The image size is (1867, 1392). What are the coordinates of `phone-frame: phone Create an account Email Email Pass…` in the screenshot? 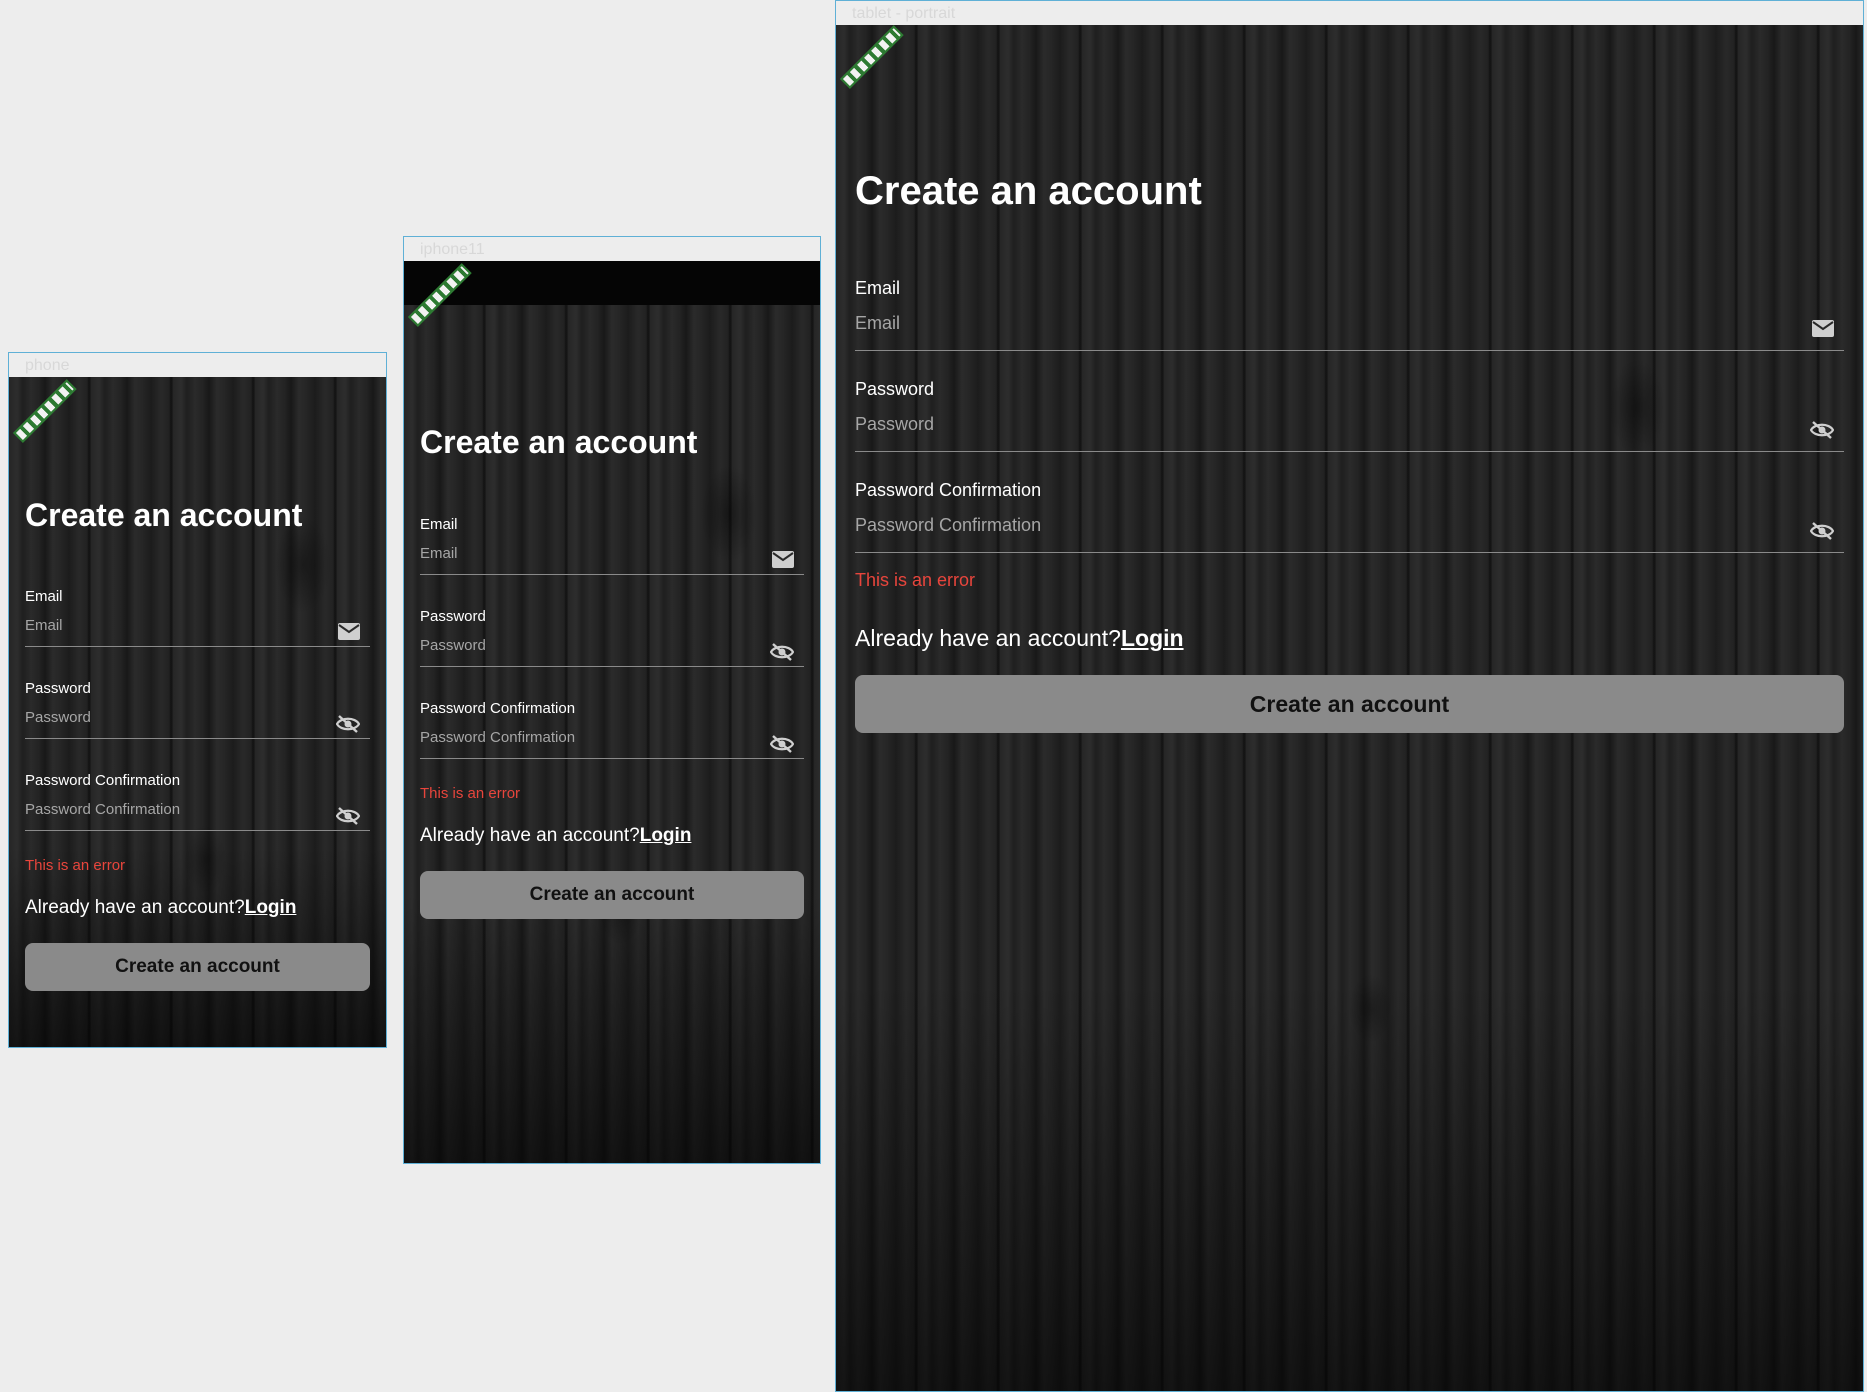 It's located at (197, 700).